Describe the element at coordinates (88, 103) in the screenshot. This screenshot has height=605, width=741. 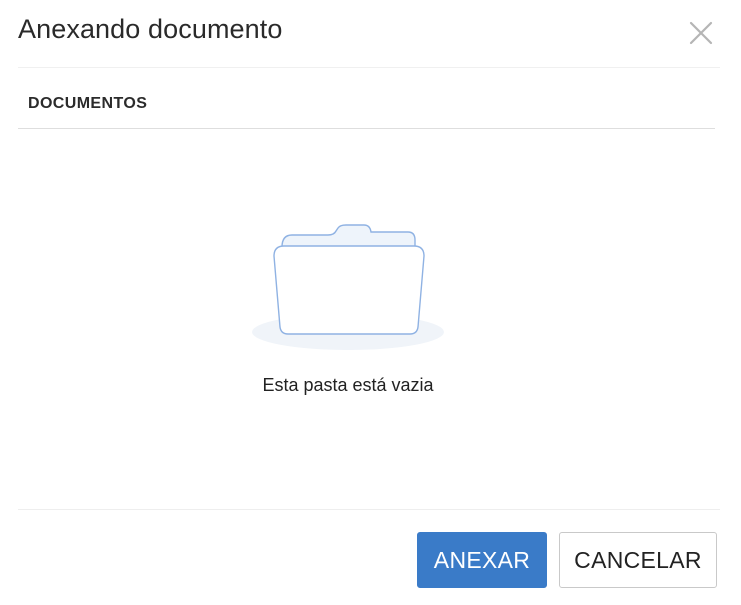
I see `section-label-documents: DOCUMENTOS` at that location.